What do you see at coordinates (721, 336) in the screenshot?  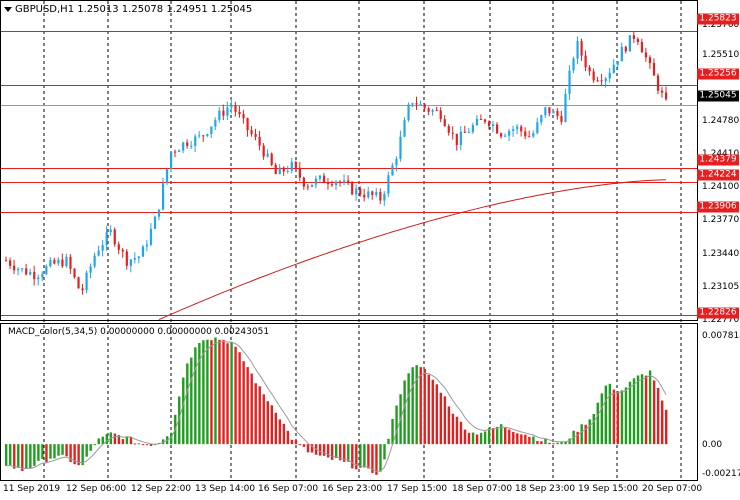 I see `macd-axis-label: 0.0078185` at bounding box center [721, 336].